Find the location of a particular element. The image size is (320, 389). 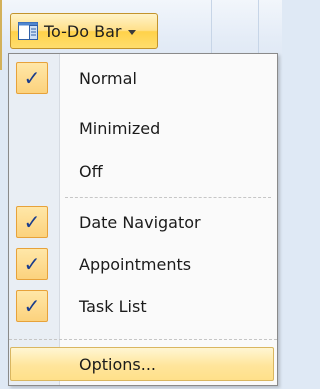

ribbon-edge is located at coordinates (1, 35).